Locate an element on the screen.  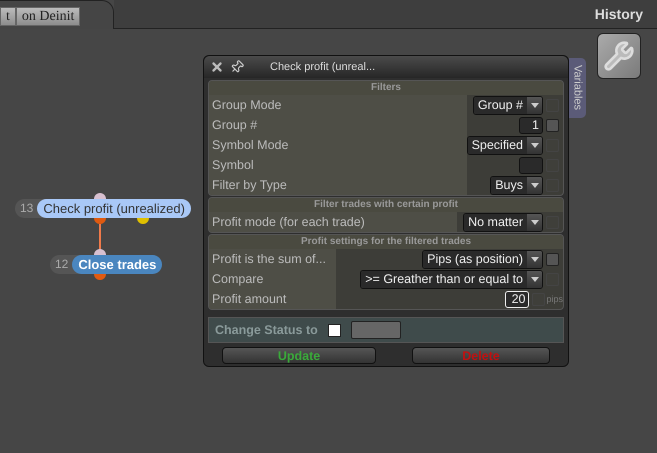
field-label: Compare is located at coordinates (238, 279).